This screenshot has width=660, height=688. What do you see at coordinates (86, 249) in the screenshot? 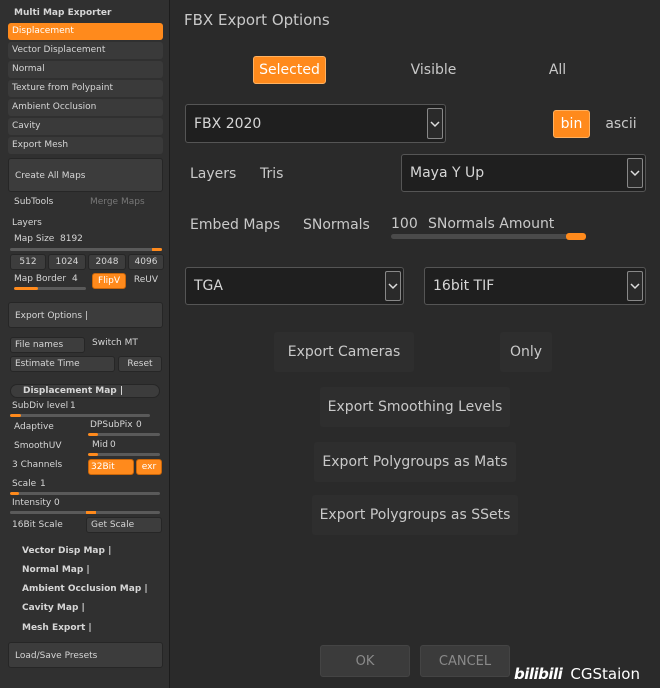
I see `map-size-slider` at bounding box center [86, 249].